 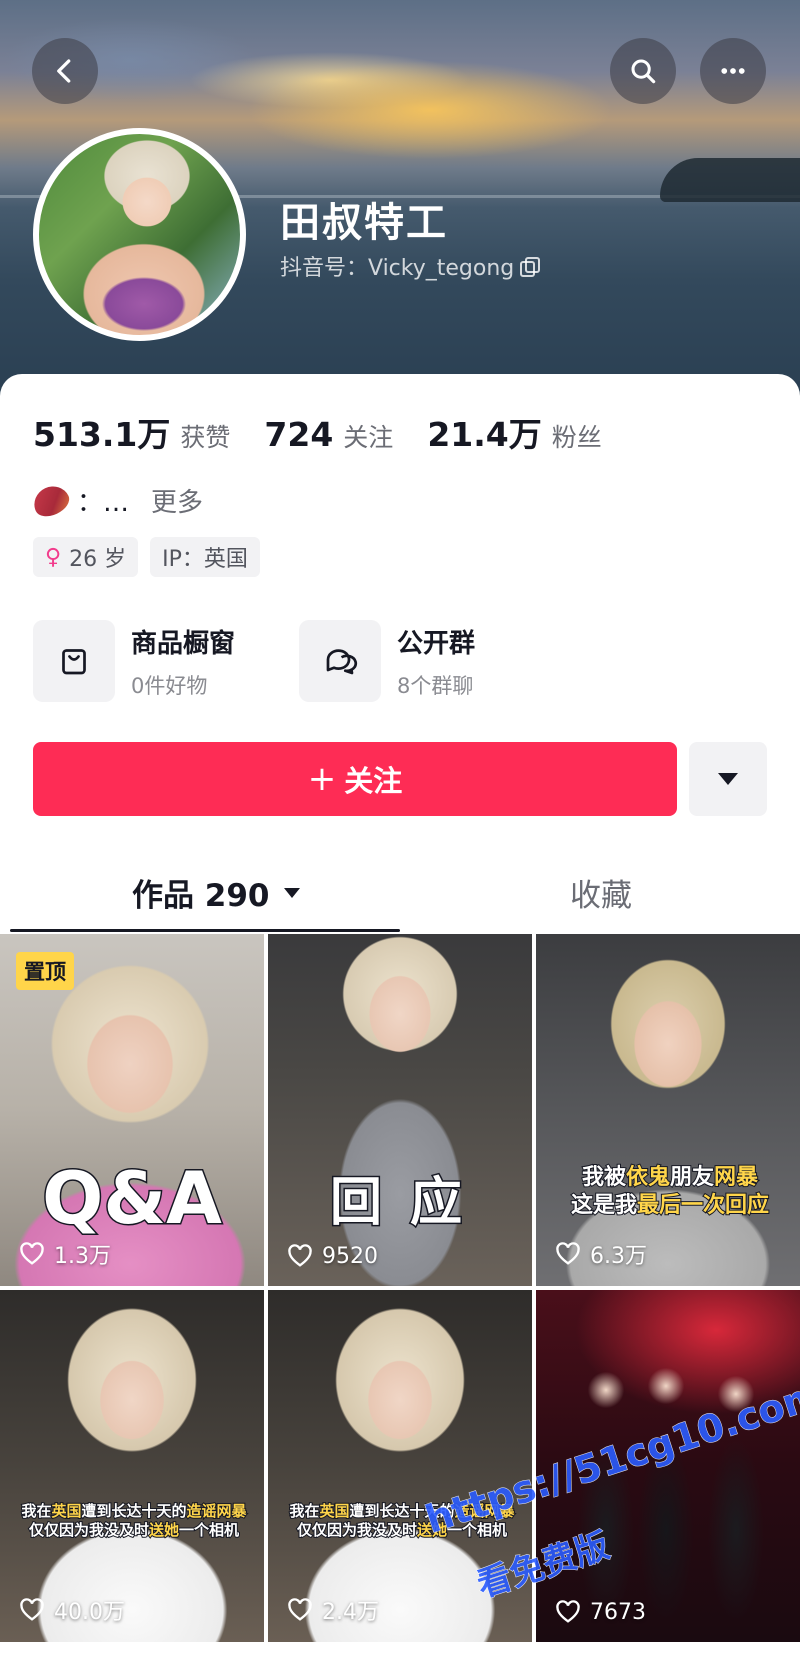 What do you see at coordinates (205, 559) in the screenshot?
I see `ip-text: IP：英国` at bounding box center [205, 559].